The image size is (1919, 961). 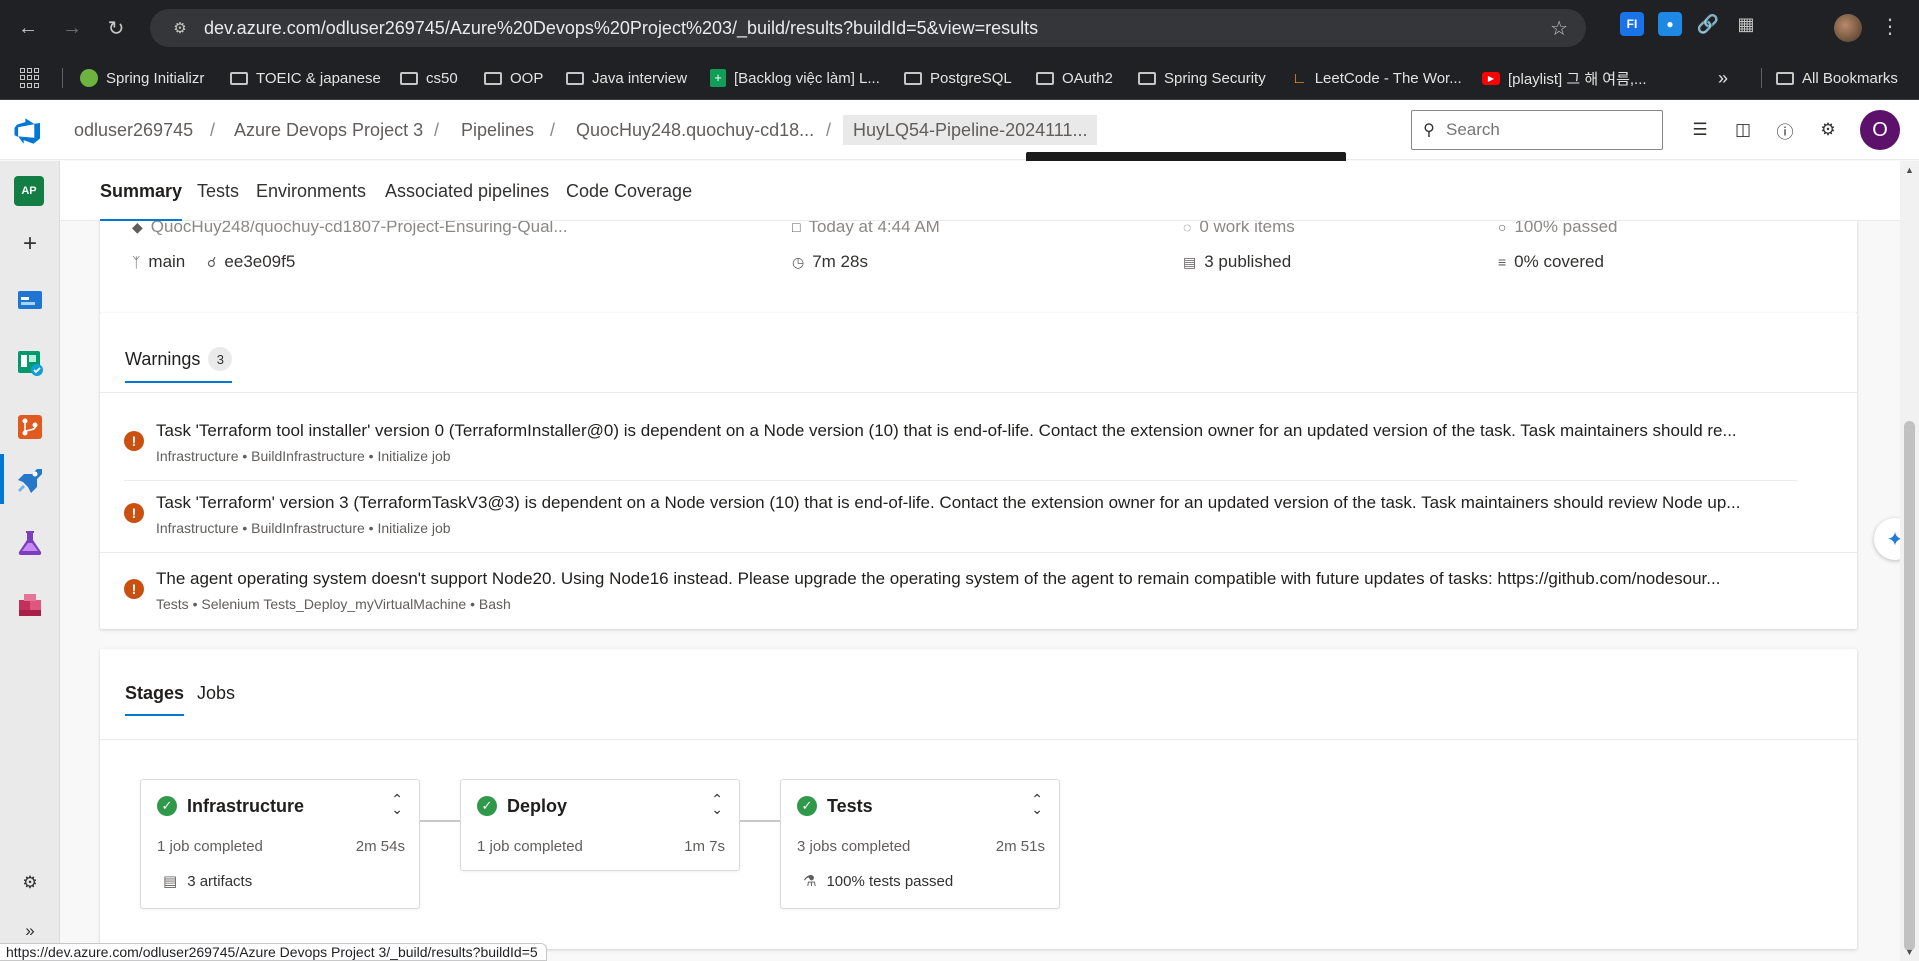 I want to click on artifact-icon: ▤, so click(x=170, y=881).